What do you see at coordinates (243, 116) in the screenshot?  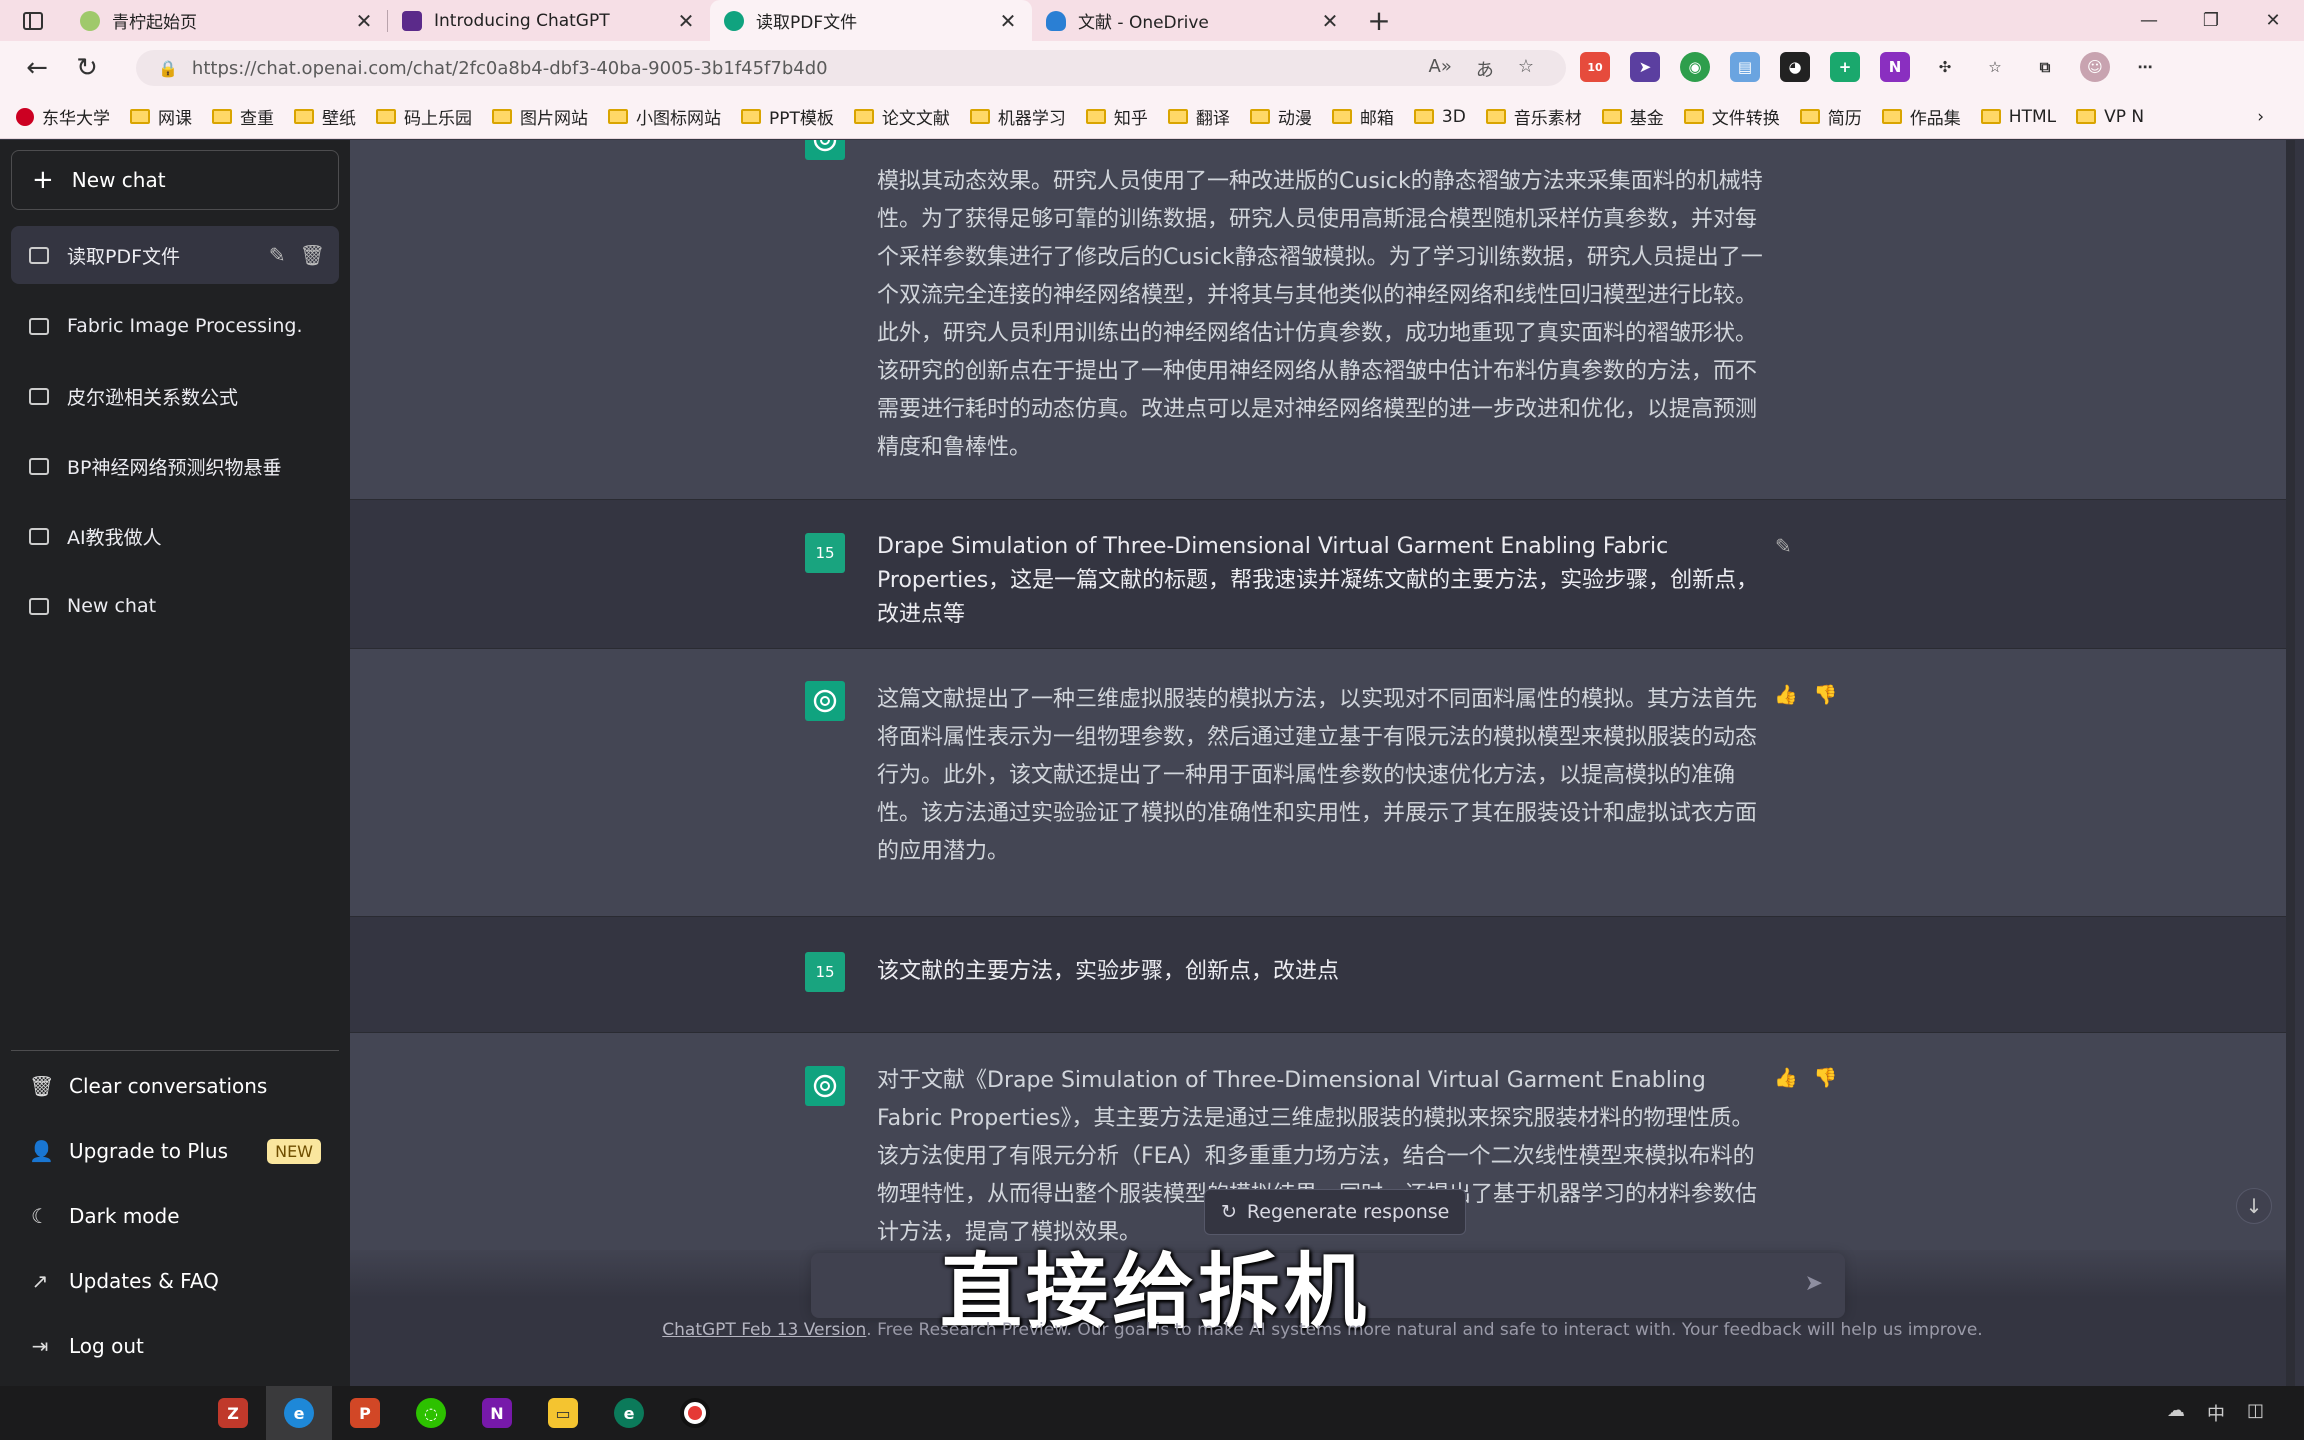 I see `bookmark-folder: 查重` at bounding box center [243, 116].